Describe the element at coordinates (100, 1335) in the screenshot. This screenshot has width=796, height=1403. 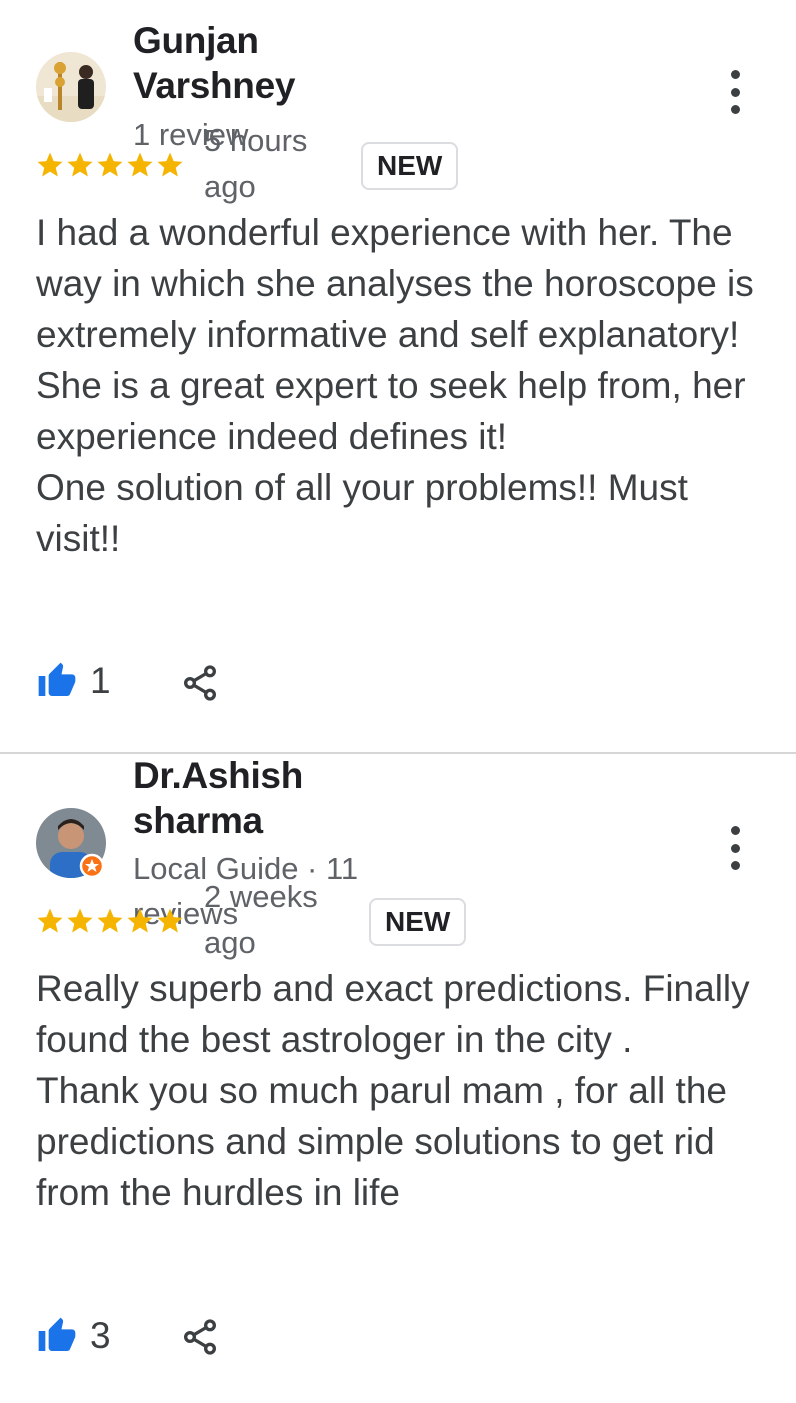
I see `like-count: 3` at that location.